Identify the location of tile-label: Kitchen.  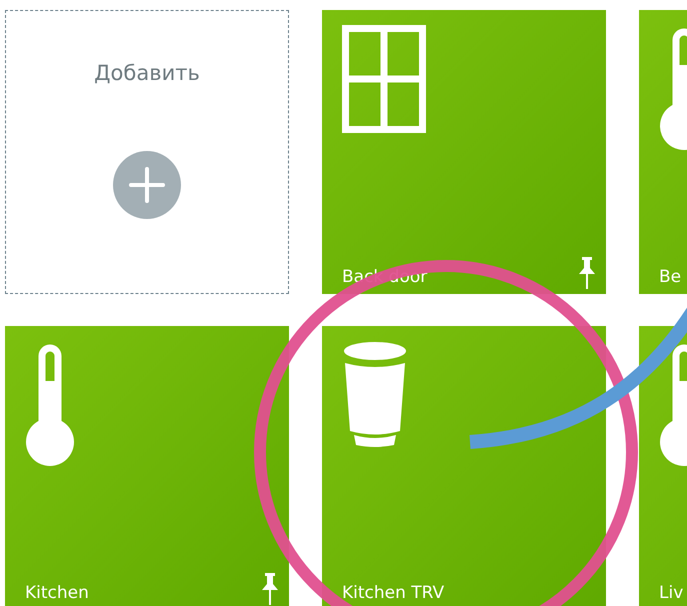
(57, 593).